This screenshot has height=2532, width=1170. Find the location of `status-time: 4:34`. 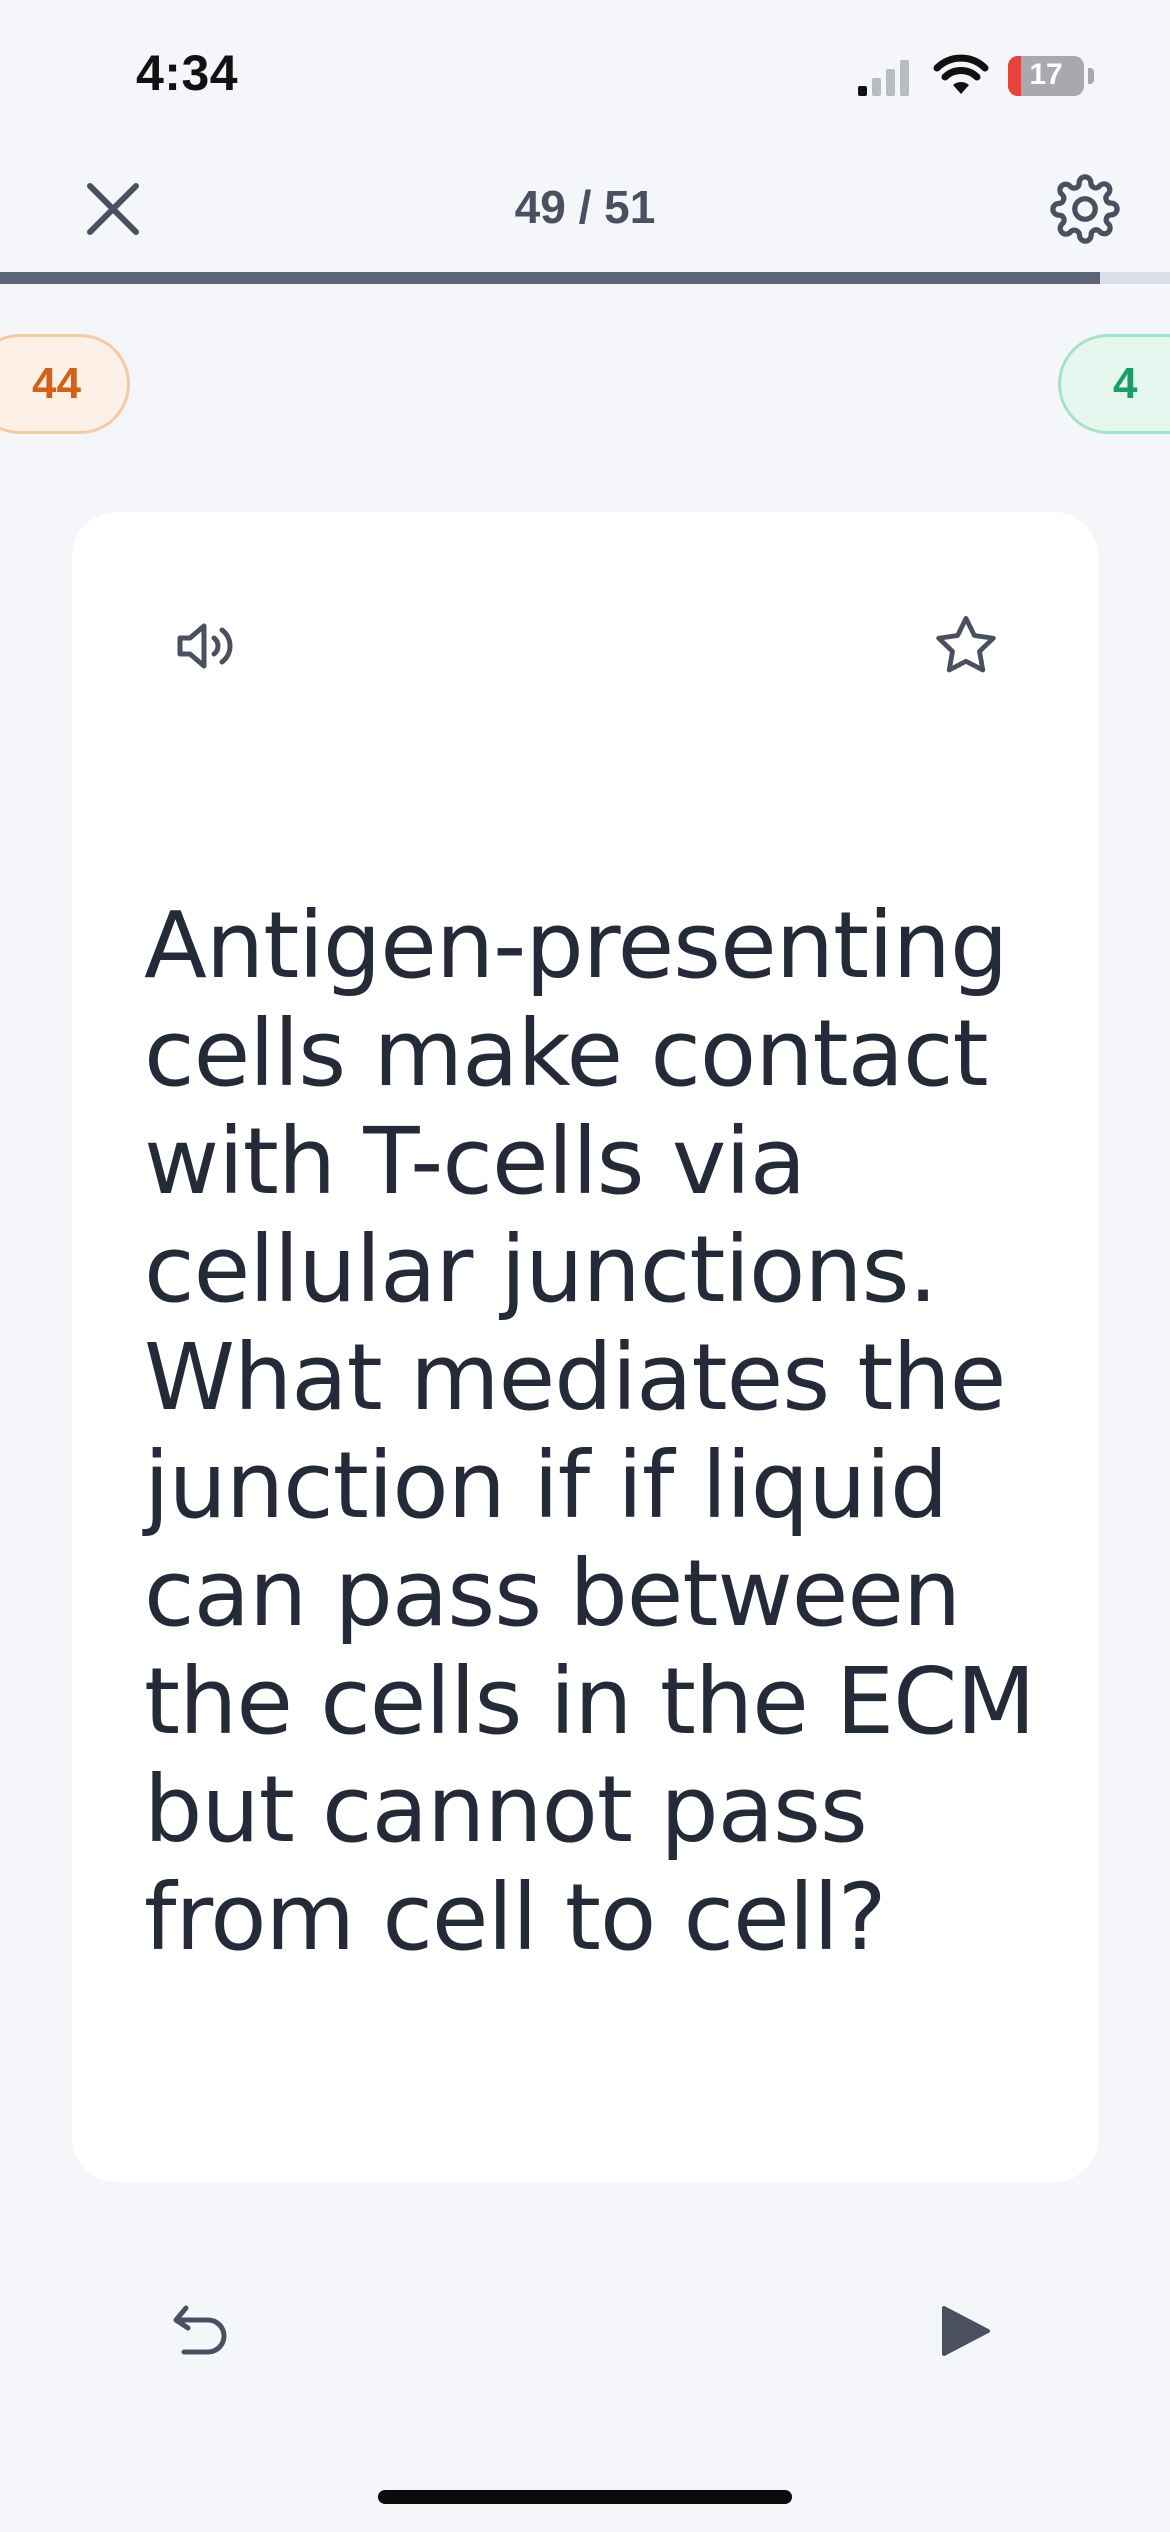

status-time: 4:34 is located at coordinates (187, 73).